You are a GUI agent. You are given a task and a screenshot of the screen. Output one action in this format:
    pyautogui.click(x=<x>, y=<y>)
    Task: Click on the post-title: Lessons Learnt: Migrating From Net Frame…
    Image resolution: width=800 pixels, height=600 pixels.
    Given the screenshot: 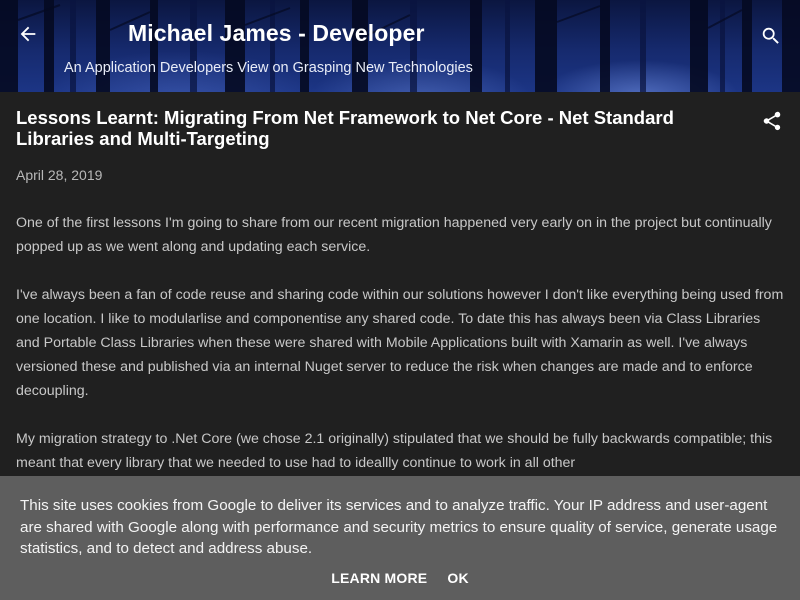 What is the action you would take?
    pyautogui.click(x=345, y=128)
    